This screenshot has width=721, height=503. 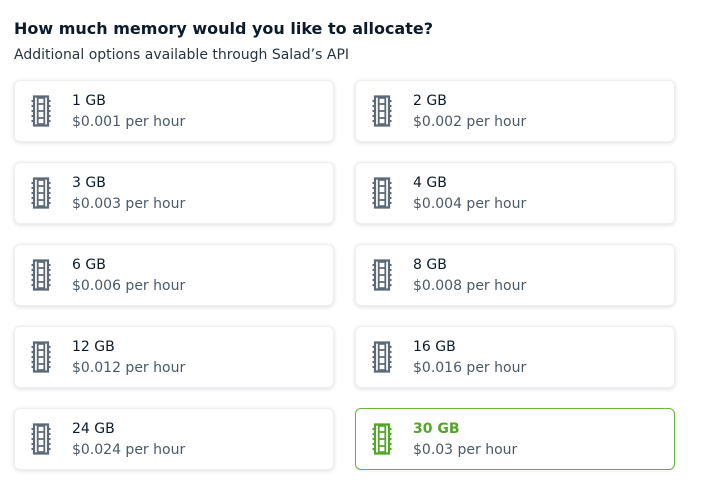 I want to click on memory-option-text: 30 GB $0.03 per hour, so click(x=465, y=439).